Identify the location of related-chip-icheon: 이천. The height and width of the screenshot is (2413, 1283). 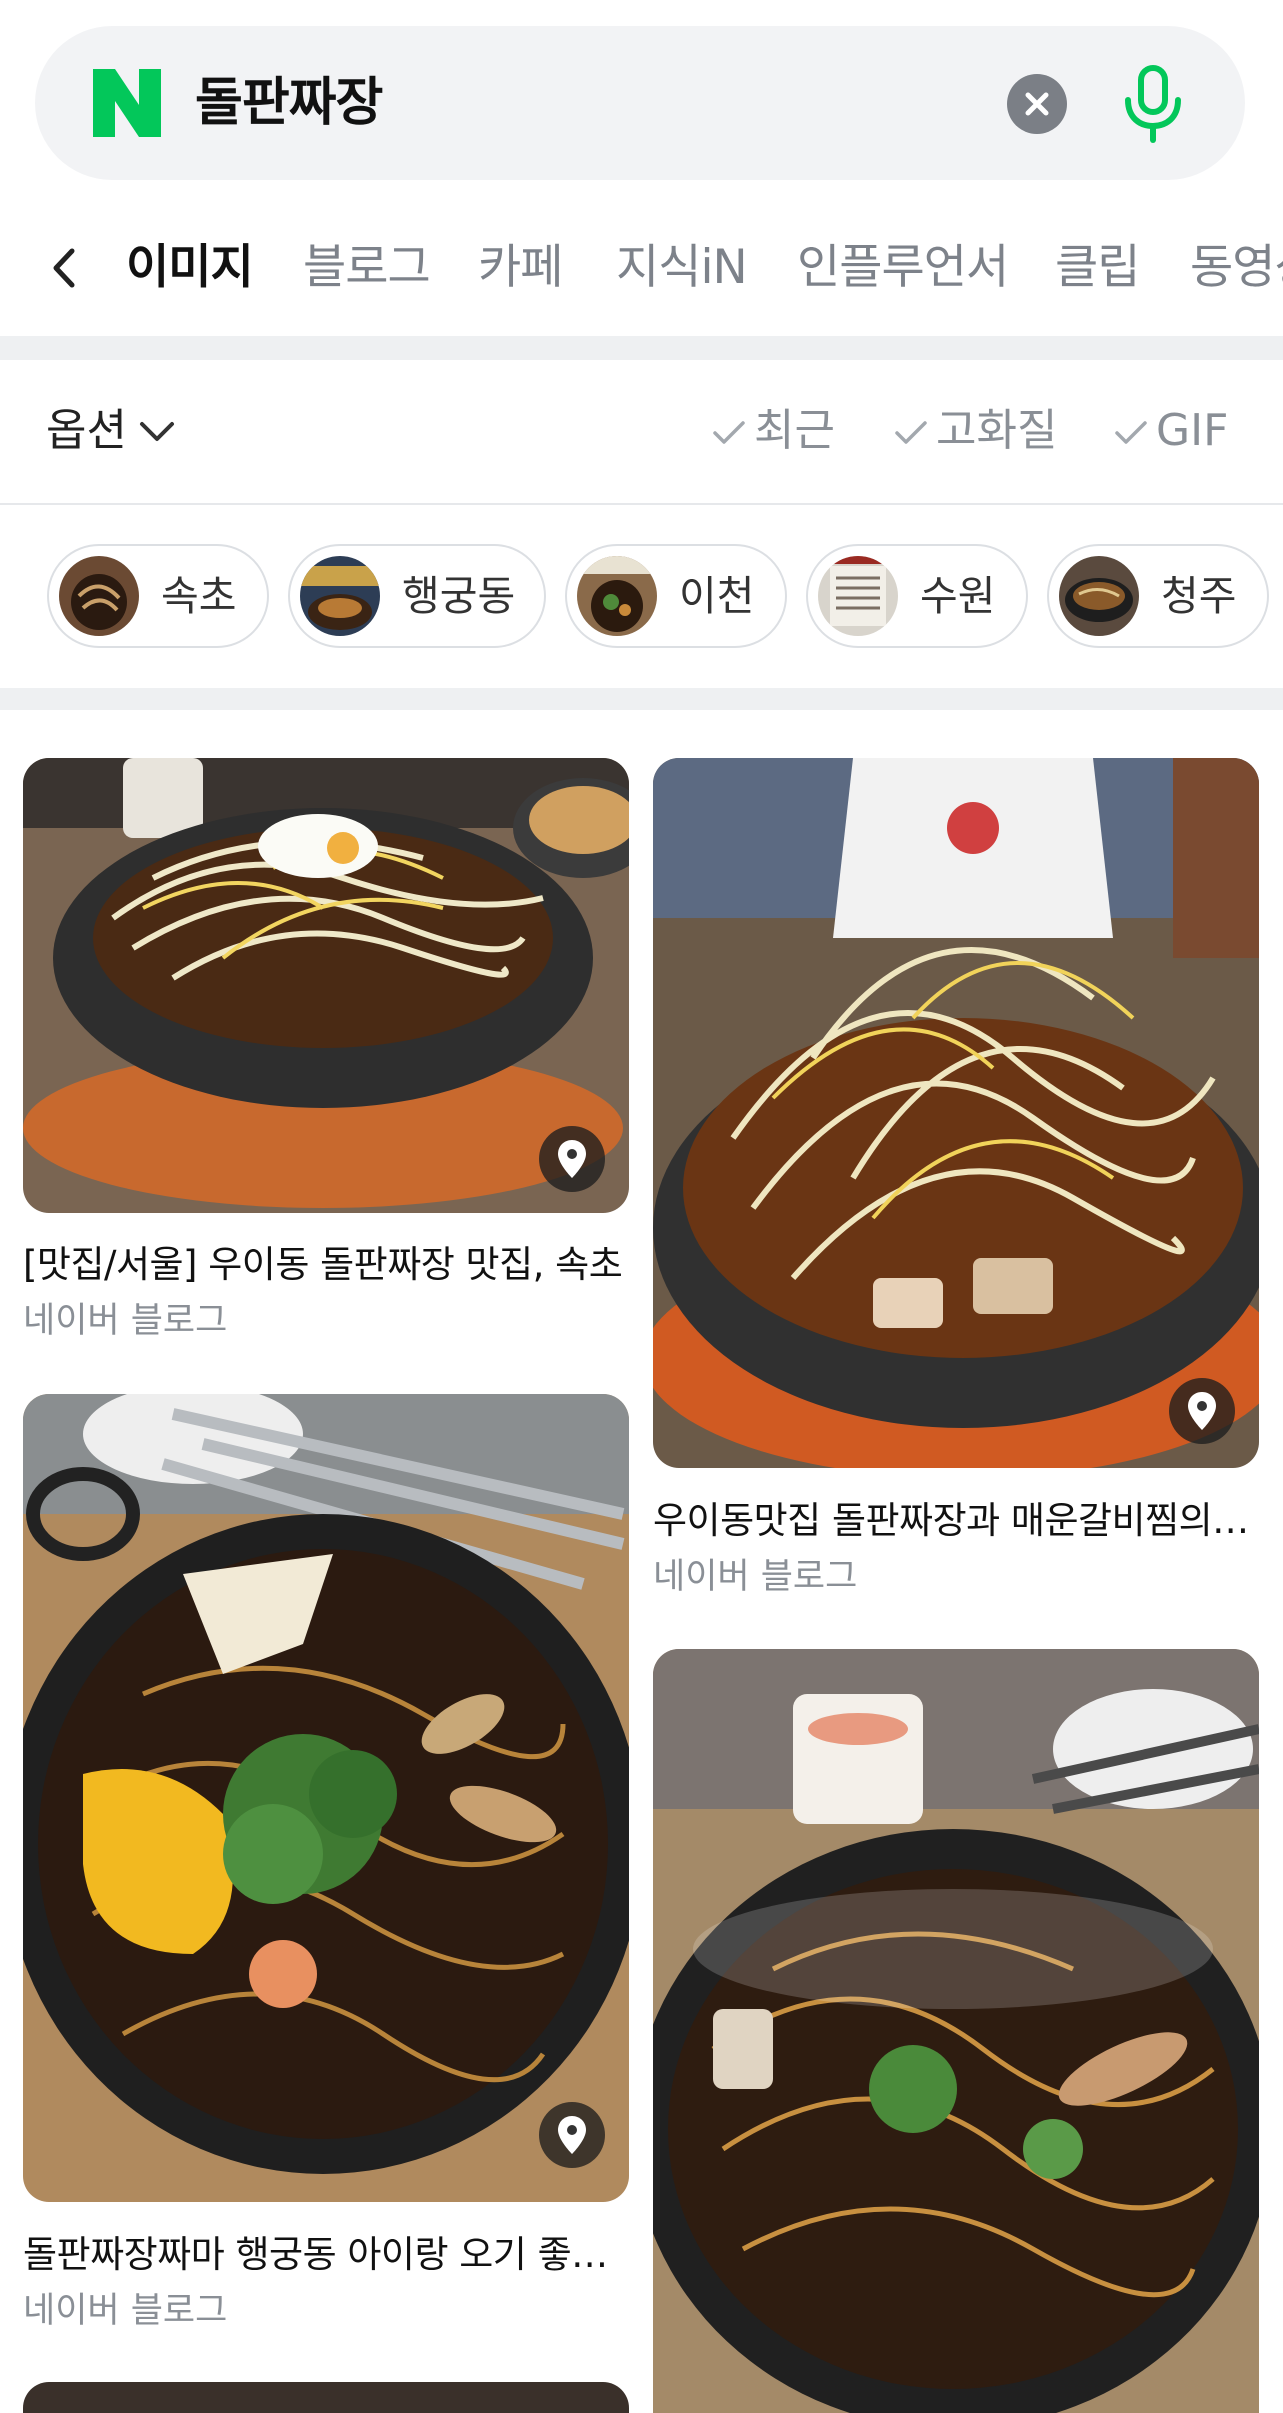
(676, 596).